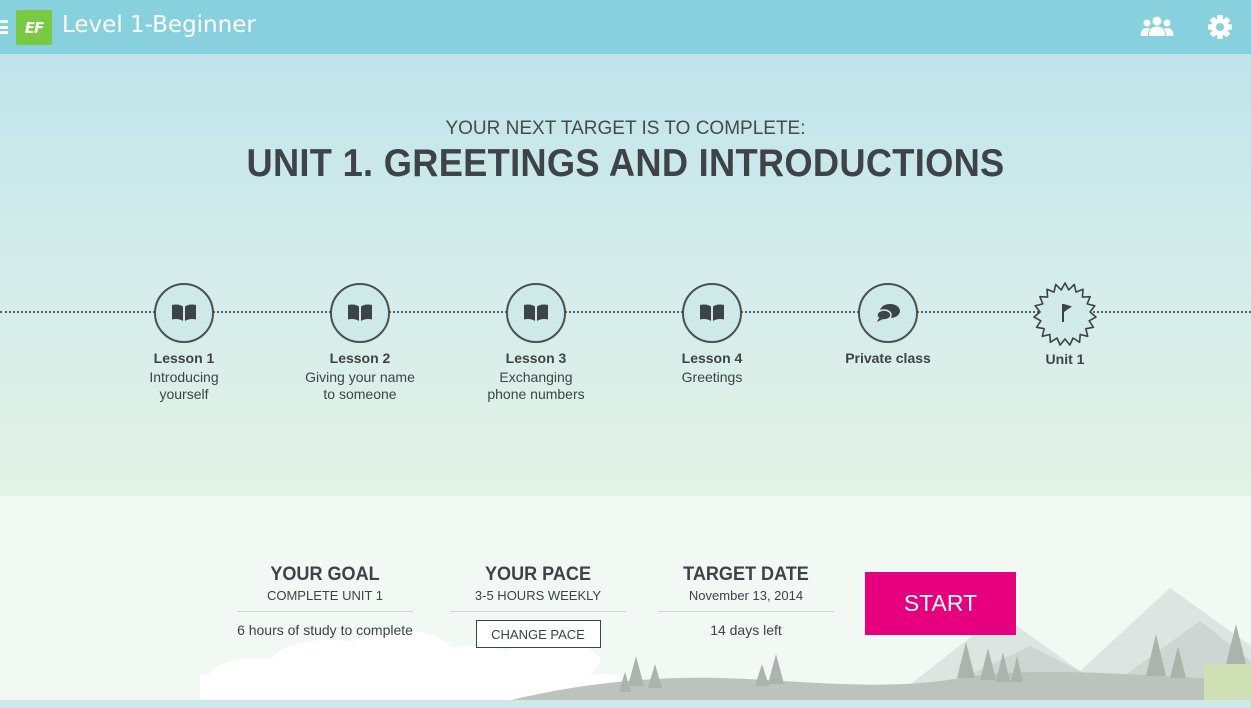 The height and width of the screenshot is (708, 1251). What do you see at coordinates (746, 574) in the screenshot?
I see `target-date-heading: TARGET DATE` at bounding box center [746, 574].